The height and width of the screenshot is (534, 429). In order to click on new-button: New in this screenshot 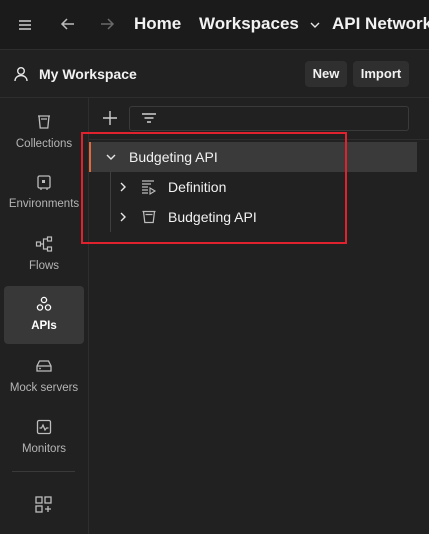, I will do `click(326, 74)`.